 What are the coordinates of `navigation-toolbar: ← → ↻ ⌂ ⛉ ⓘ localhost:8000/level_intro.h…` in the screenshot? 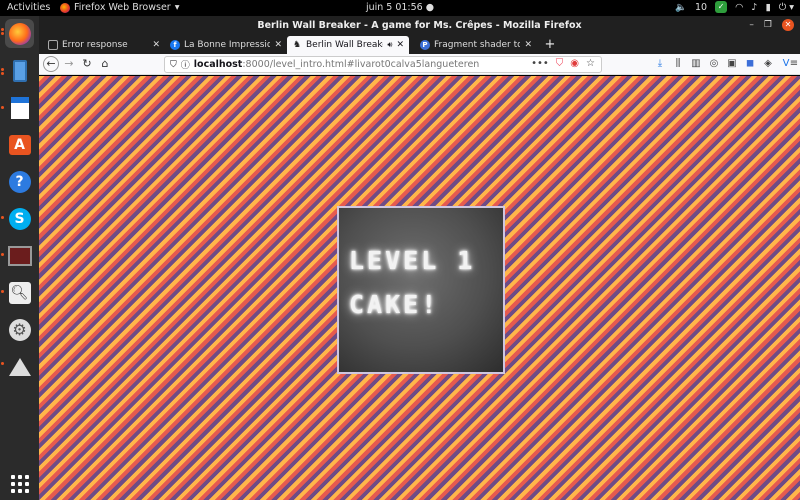 It's located at (419, 64).